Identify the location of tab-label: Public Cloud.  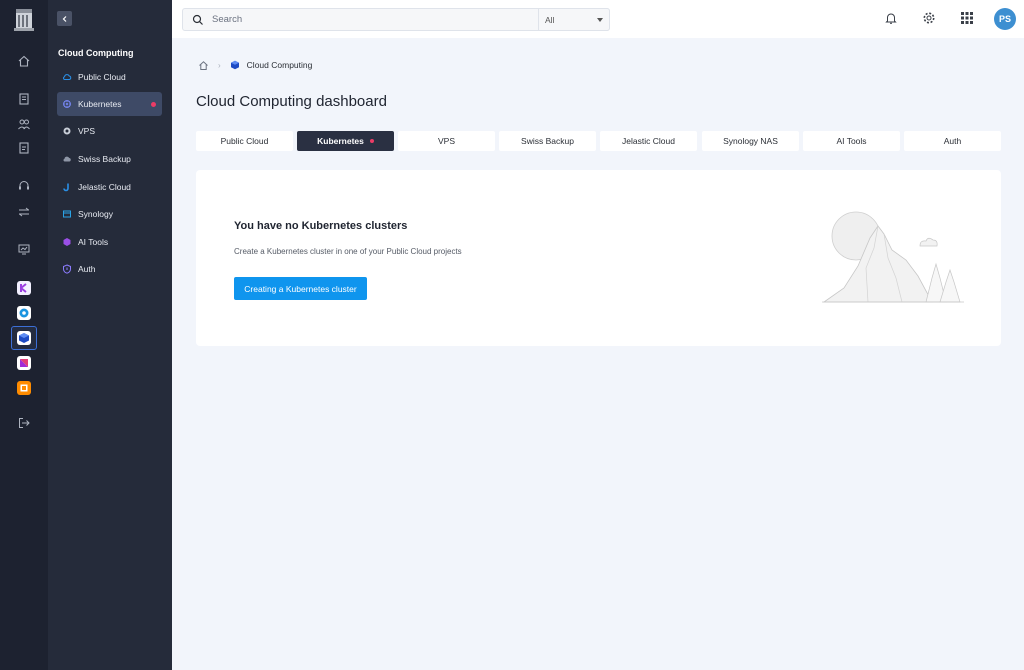
(244, 141).